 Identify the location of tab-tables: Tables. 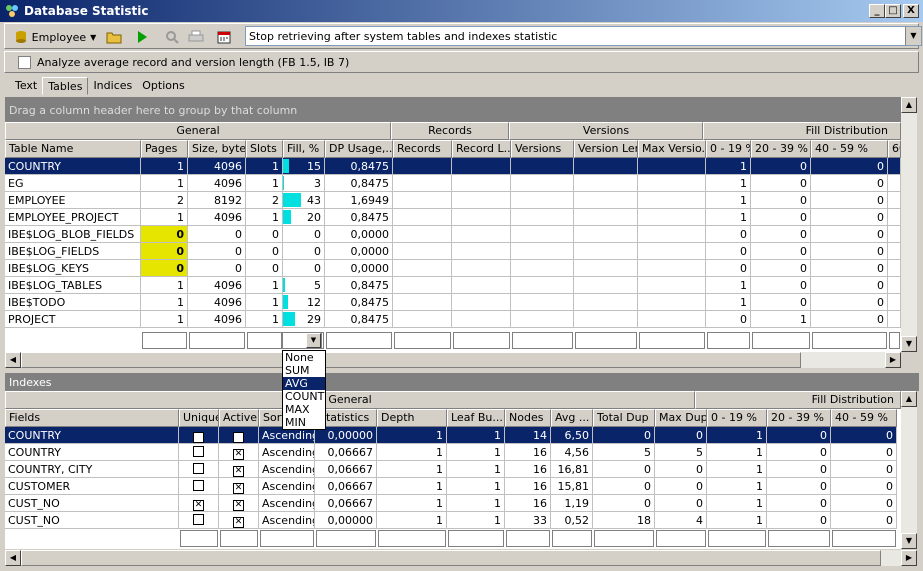
(65, 86).